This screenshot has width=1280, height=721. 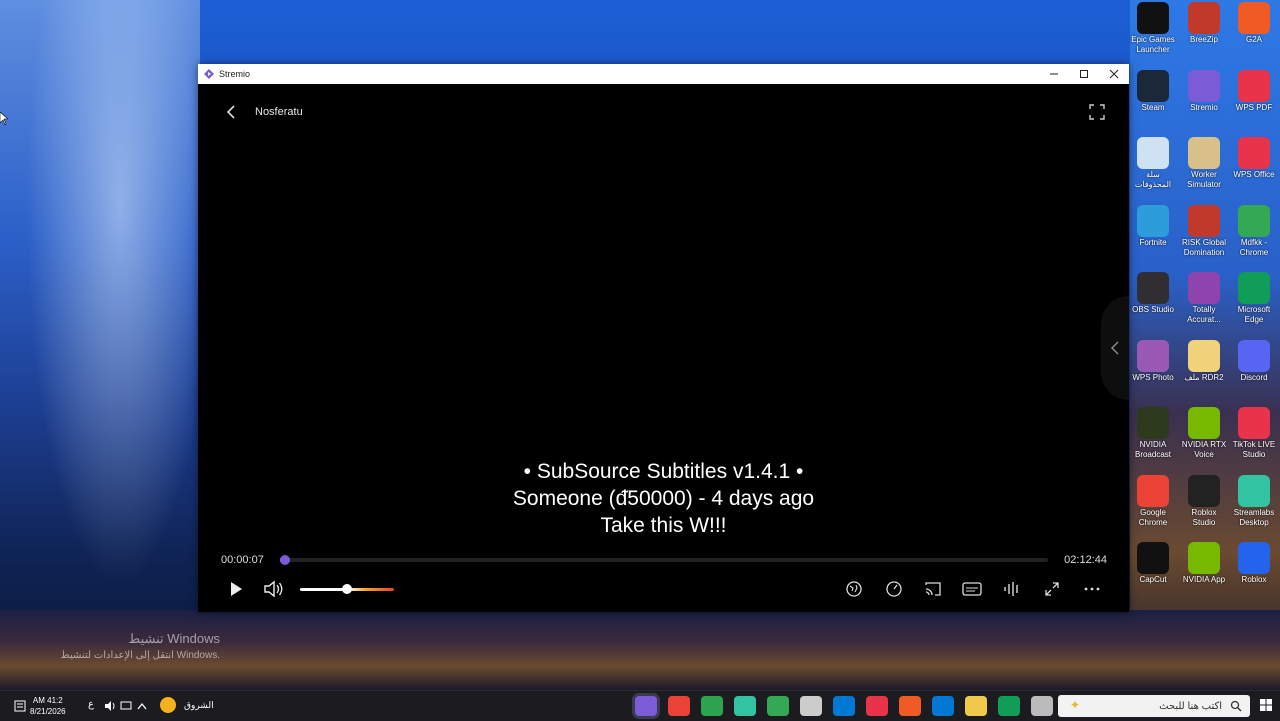 I want to click on sparkle-icon: ✦, so click(x=1075, y=705).